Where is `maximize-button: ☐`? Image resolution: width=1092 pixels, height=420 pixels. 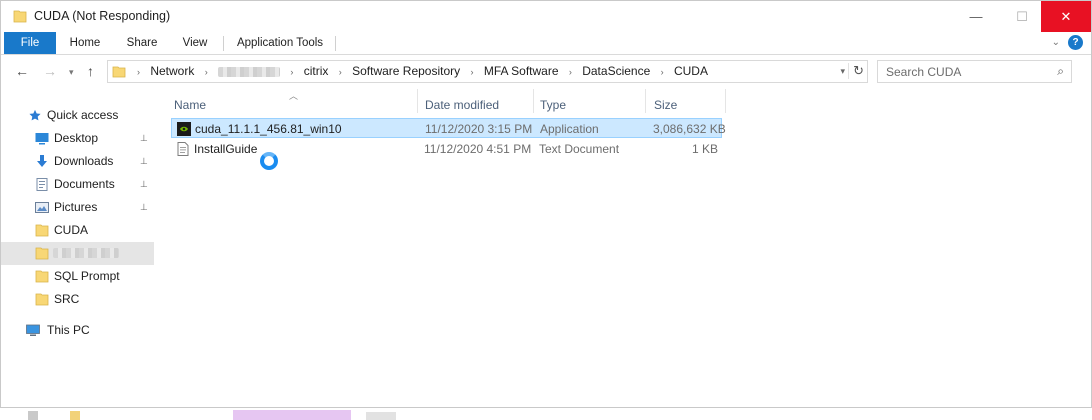 maximize-button: ☐ is located at coordinates (1022, 16).